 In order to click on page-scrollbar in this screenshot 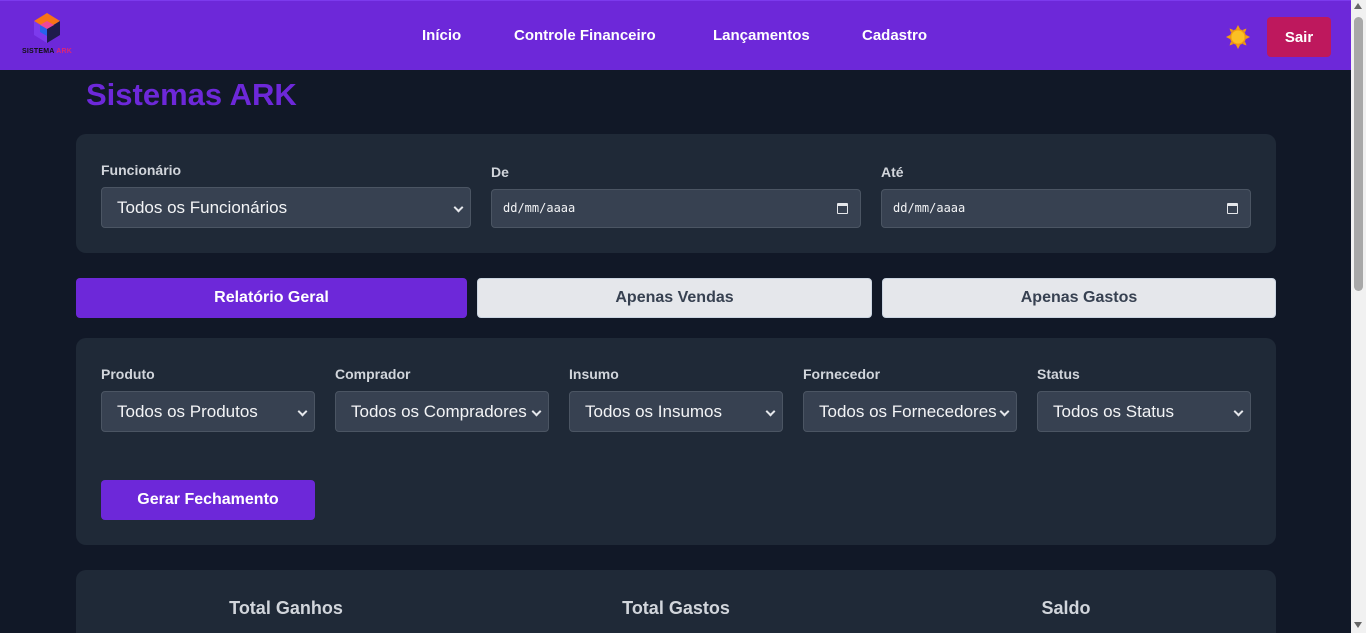, I will do `click(1358, 316)`.